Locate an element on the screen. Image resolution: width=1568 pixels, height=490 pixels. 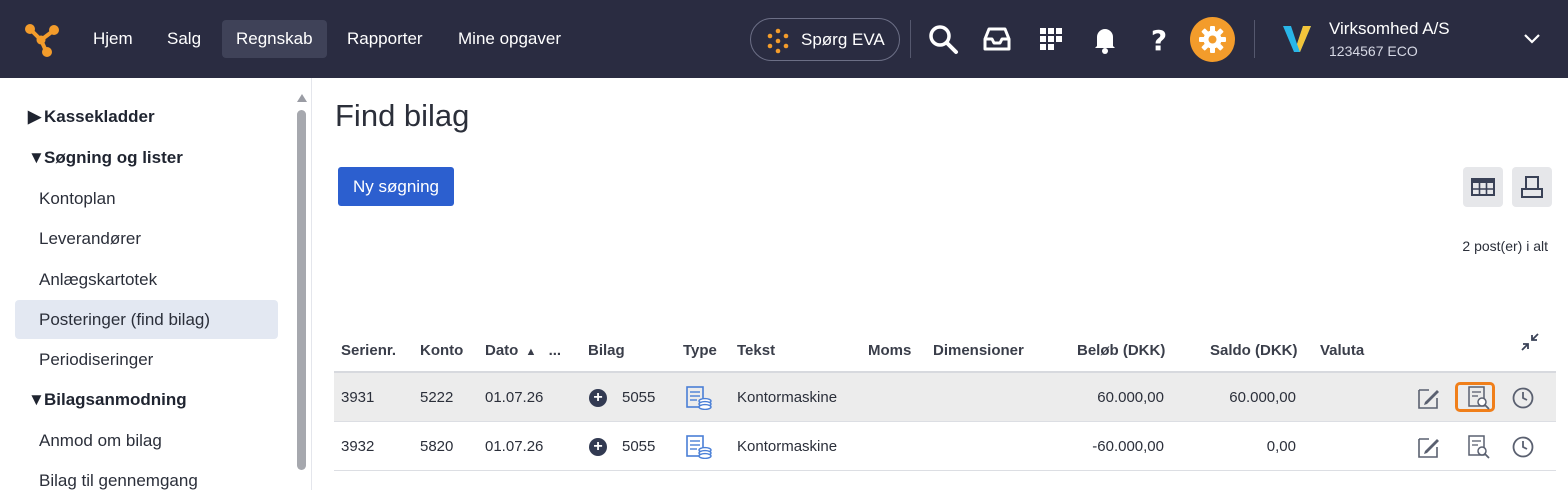
chevron-down-icon is located at coordinates (1532, 39).